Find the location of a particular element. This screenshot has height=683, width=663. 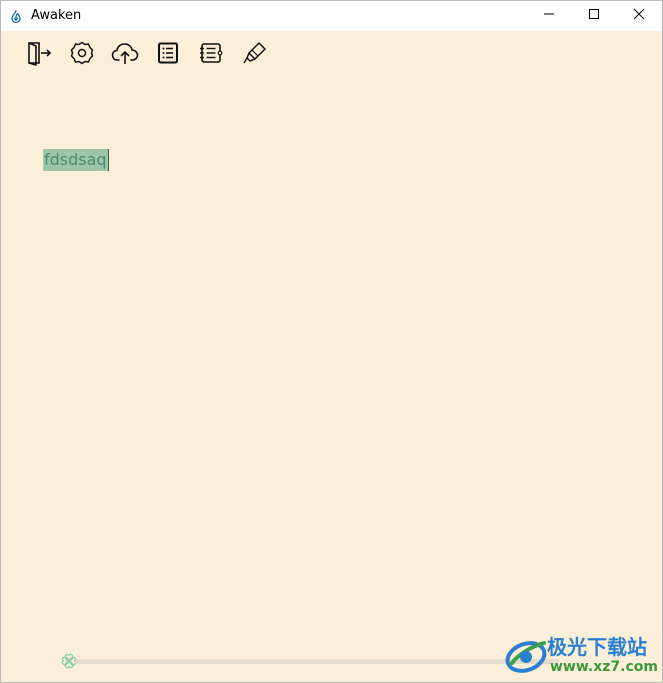

upload-button is located at coordinates (125, 55).